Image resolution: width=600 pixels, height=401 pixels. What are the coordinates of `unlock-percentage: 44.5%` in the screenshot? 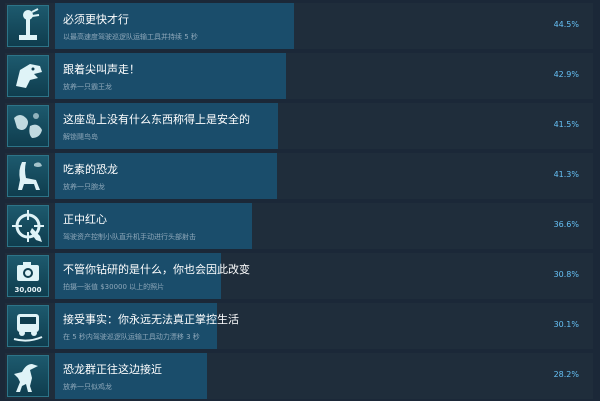 It's located at (566, 24).